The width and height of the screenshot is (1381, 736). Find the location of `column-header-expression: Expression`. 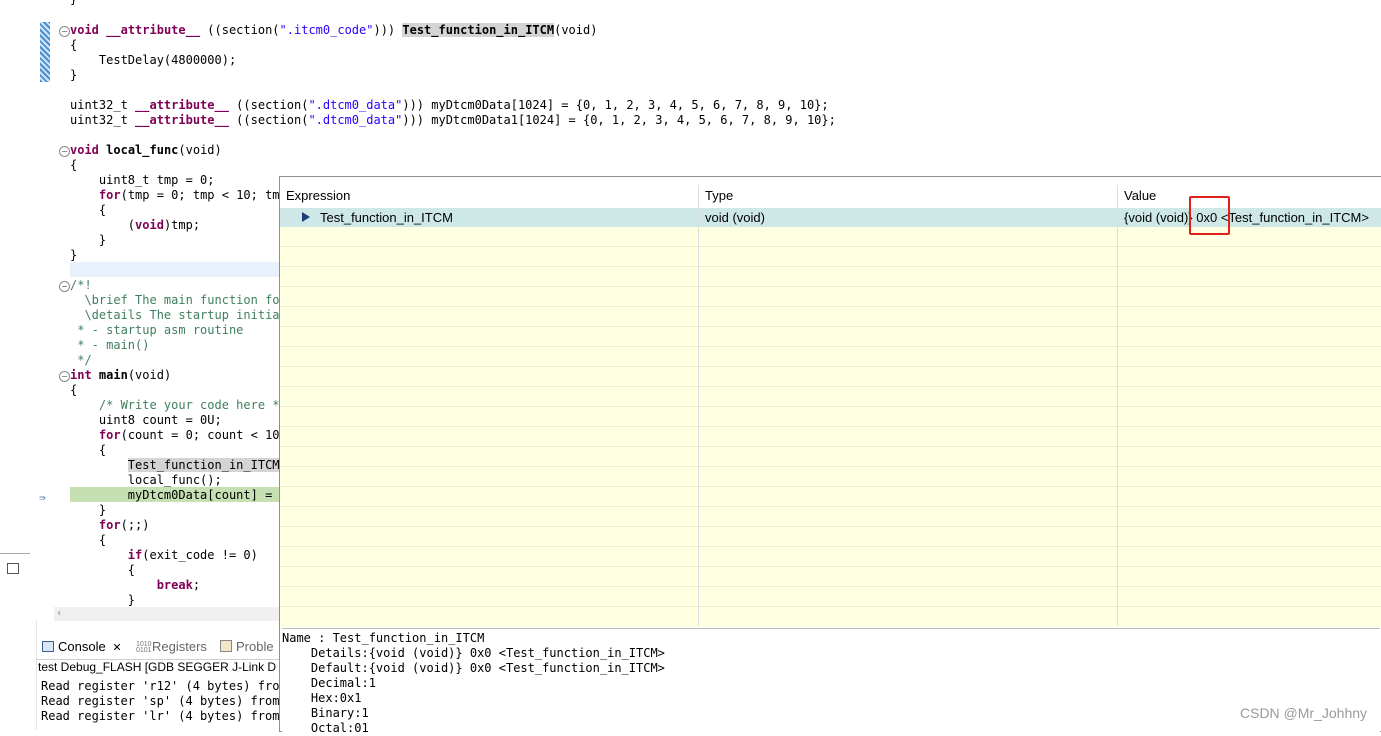

column-header-expression: Expression is located at coordinates (318, 195).